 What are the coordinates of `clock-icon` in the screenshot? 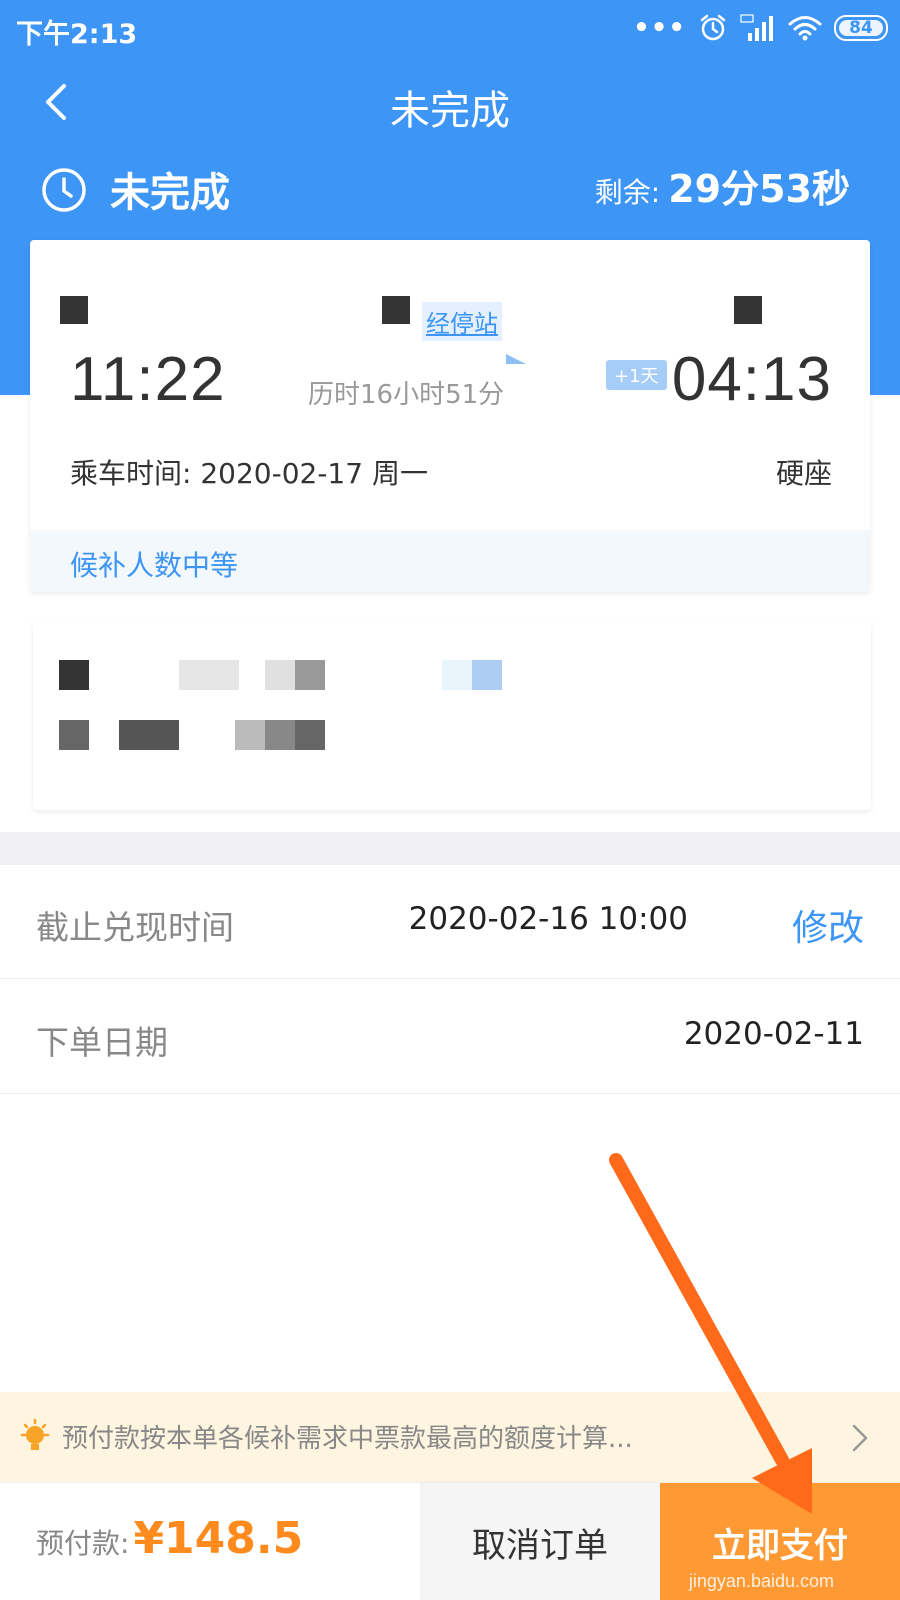 It's located at (64, 190).